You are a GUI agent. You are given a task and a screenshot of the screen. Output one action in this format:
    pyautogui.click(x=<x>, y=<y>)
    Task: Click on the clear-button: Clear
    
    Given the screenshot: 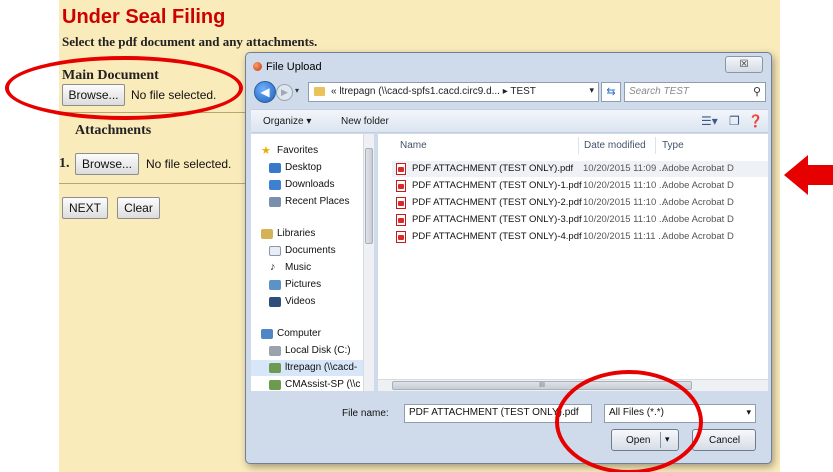 What is the action you would take?
    pyautogui.click(x=138, y=208)
    